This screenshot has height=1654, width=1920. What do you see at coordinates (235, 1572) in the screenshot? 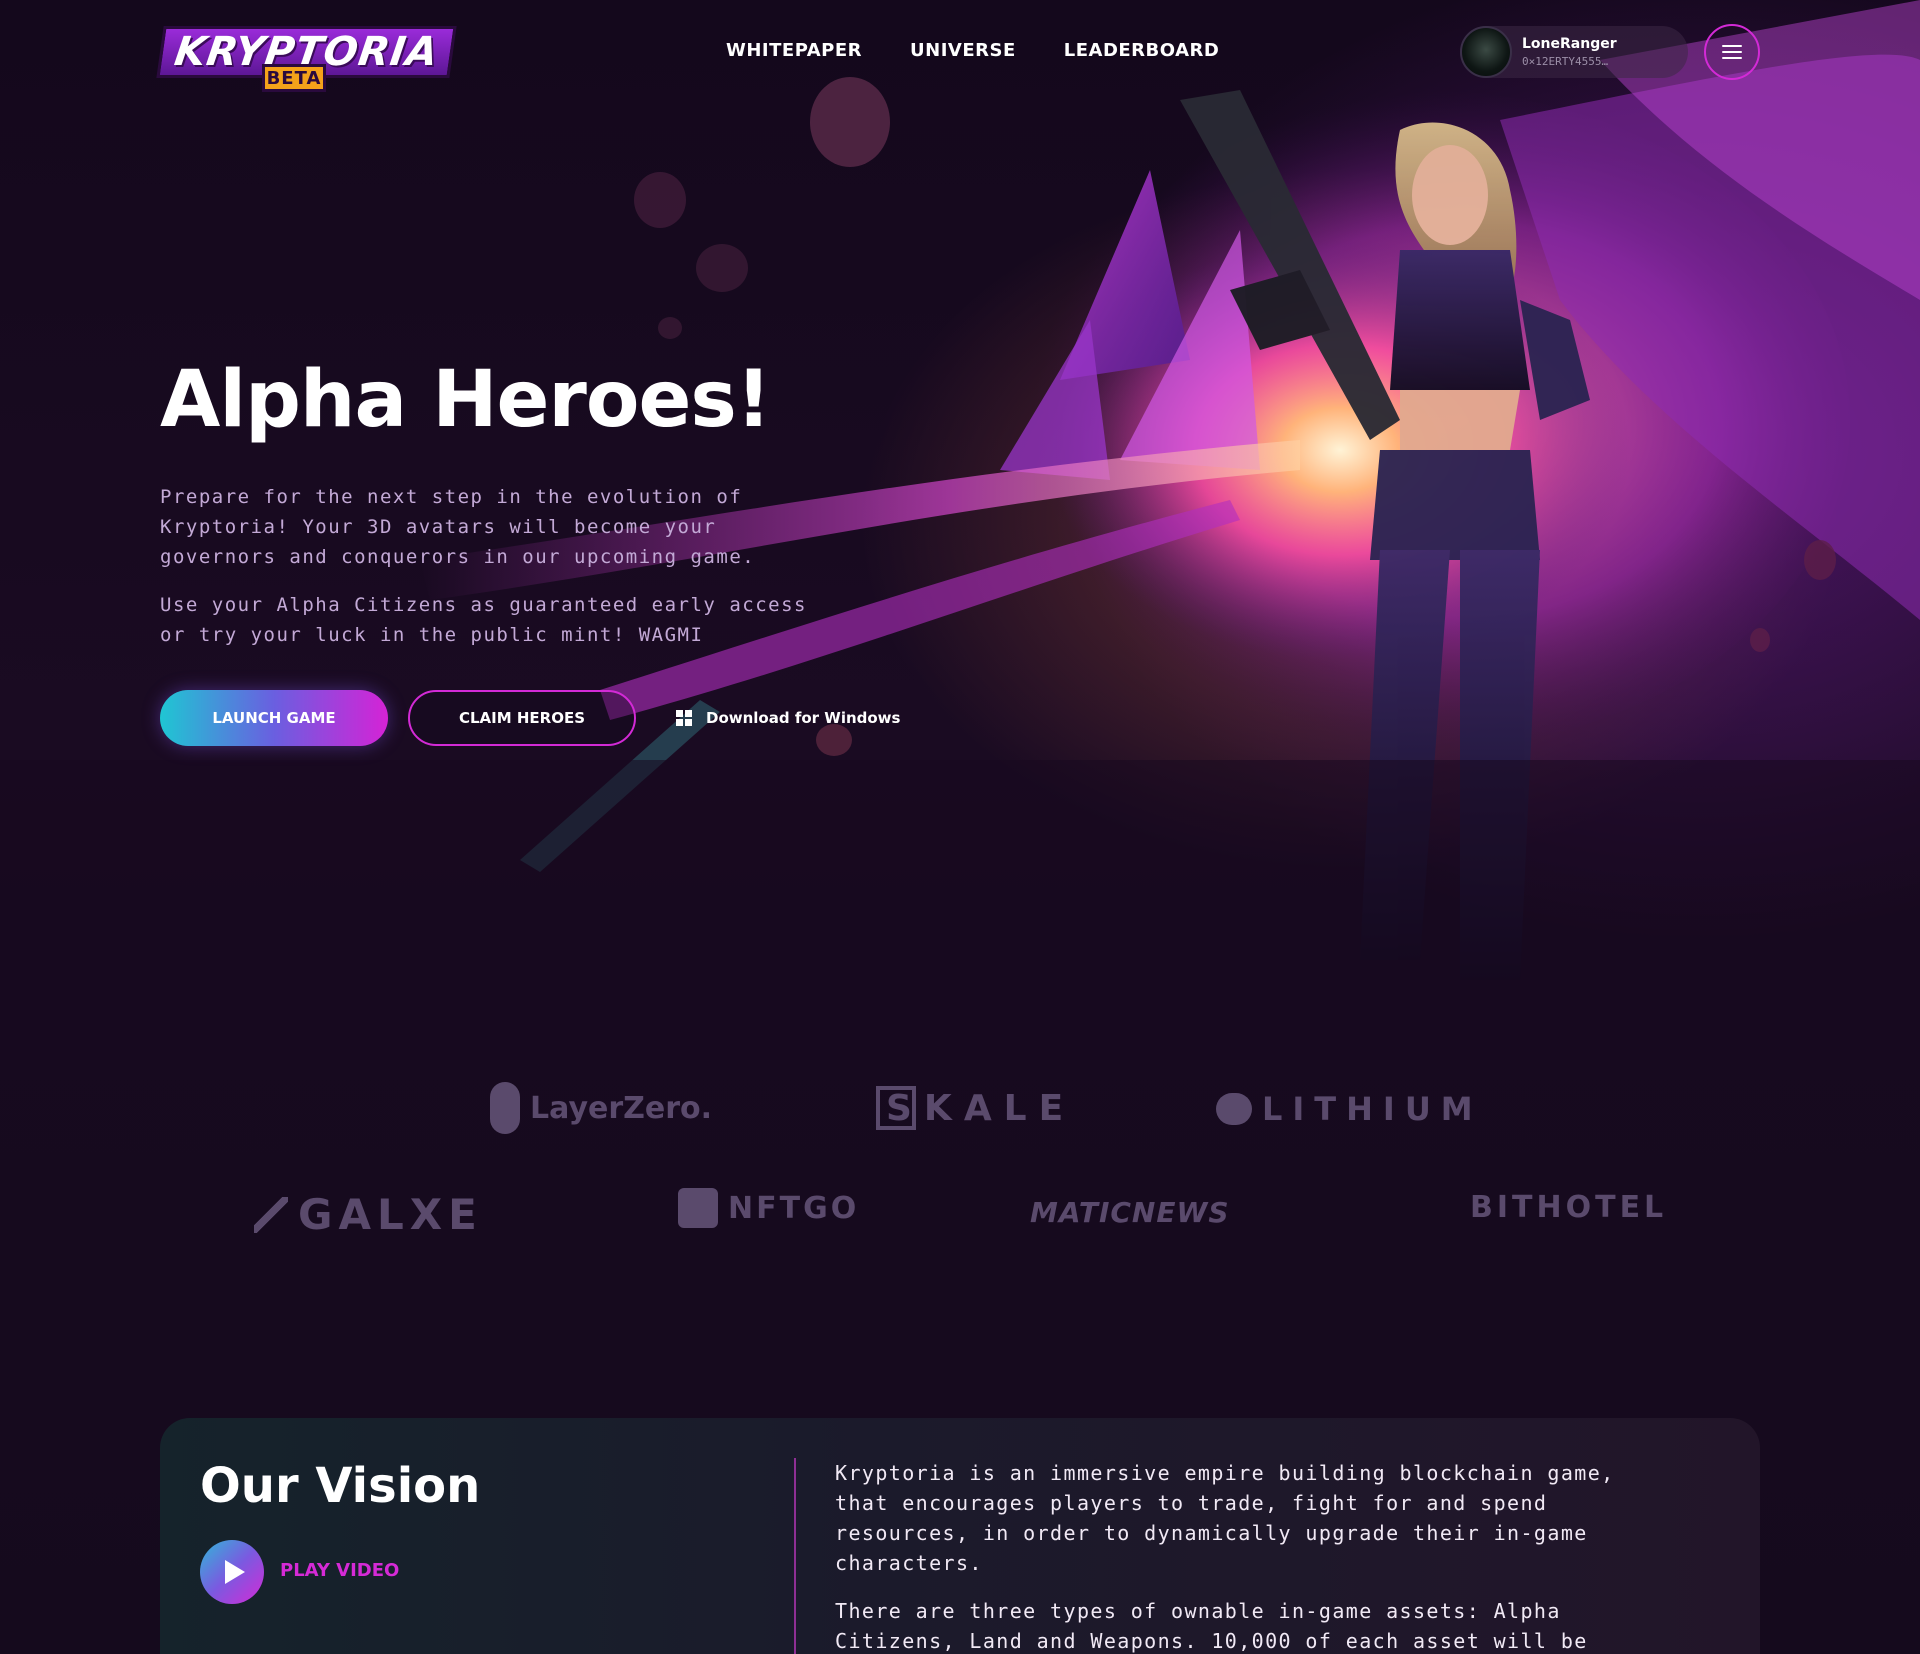
I see `play-icon` at bounding box center [235, 1572].